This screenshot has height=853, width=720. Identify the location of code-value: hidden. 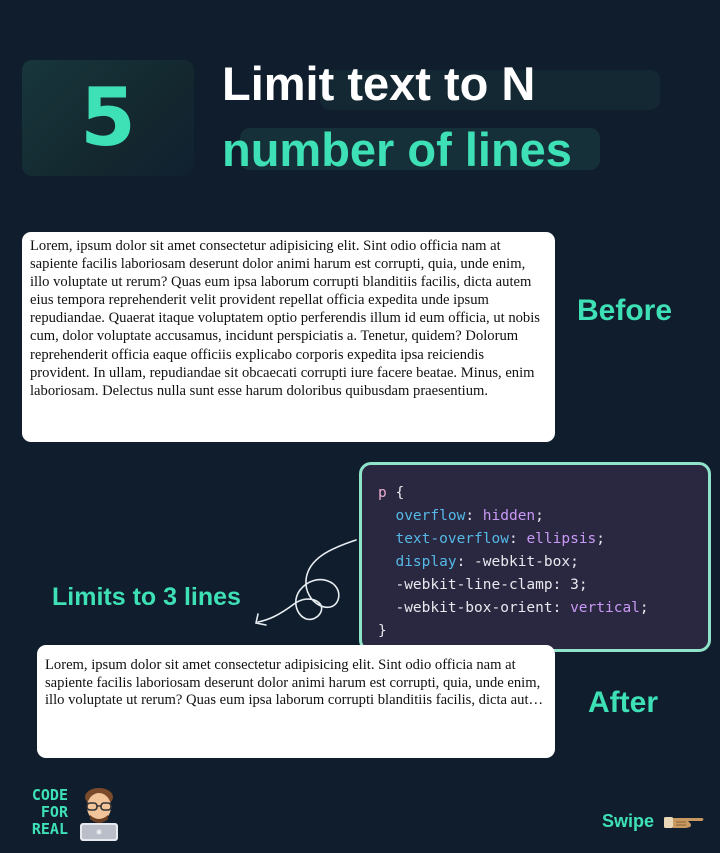
(509, 516).